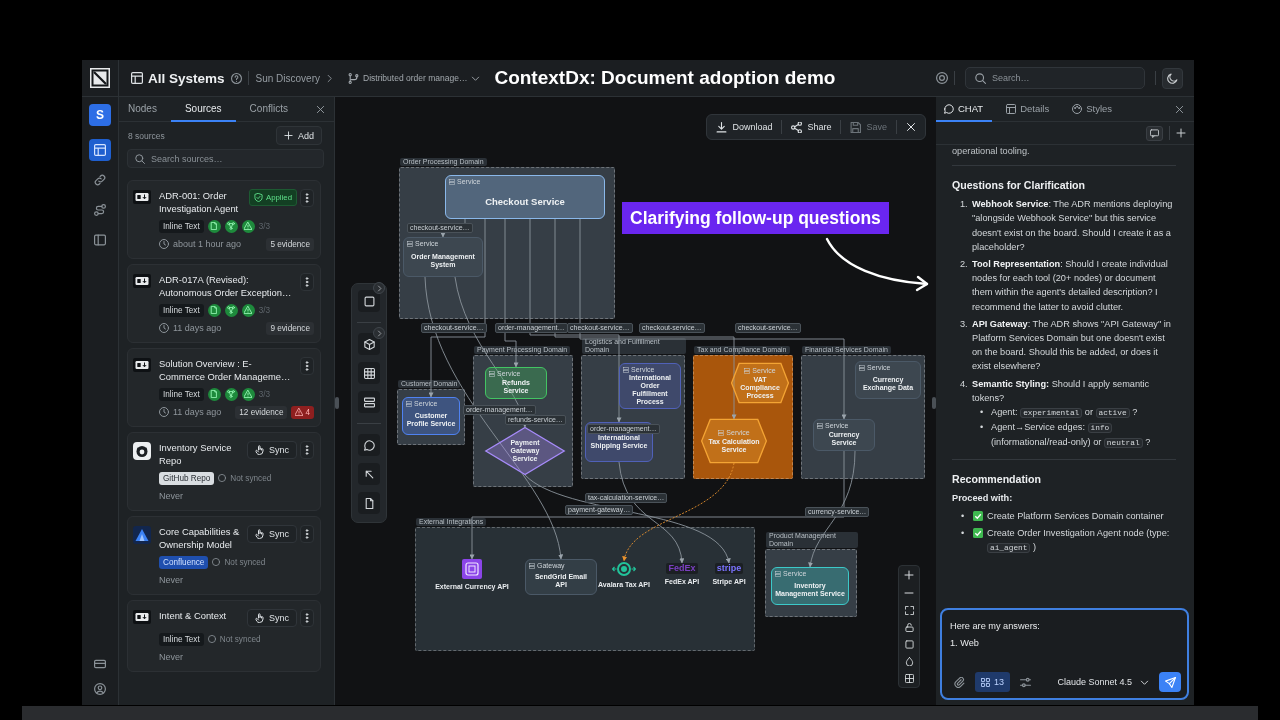 The width and height of the screenshot is (1280, 720). What do you see at coordinates (964, 324) in the screenshot?
I see `list-number: 3.` at bounding box center [964, 324].